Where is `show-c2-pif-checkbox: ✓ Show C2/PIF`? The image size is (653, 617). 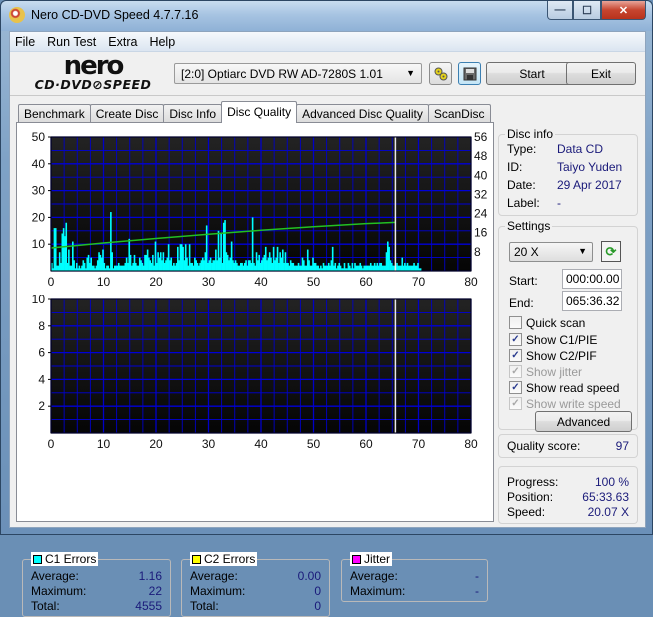 show-c2-pif-checkbox: ✓ Show C2/PIF is located at coordinates (553, 355).